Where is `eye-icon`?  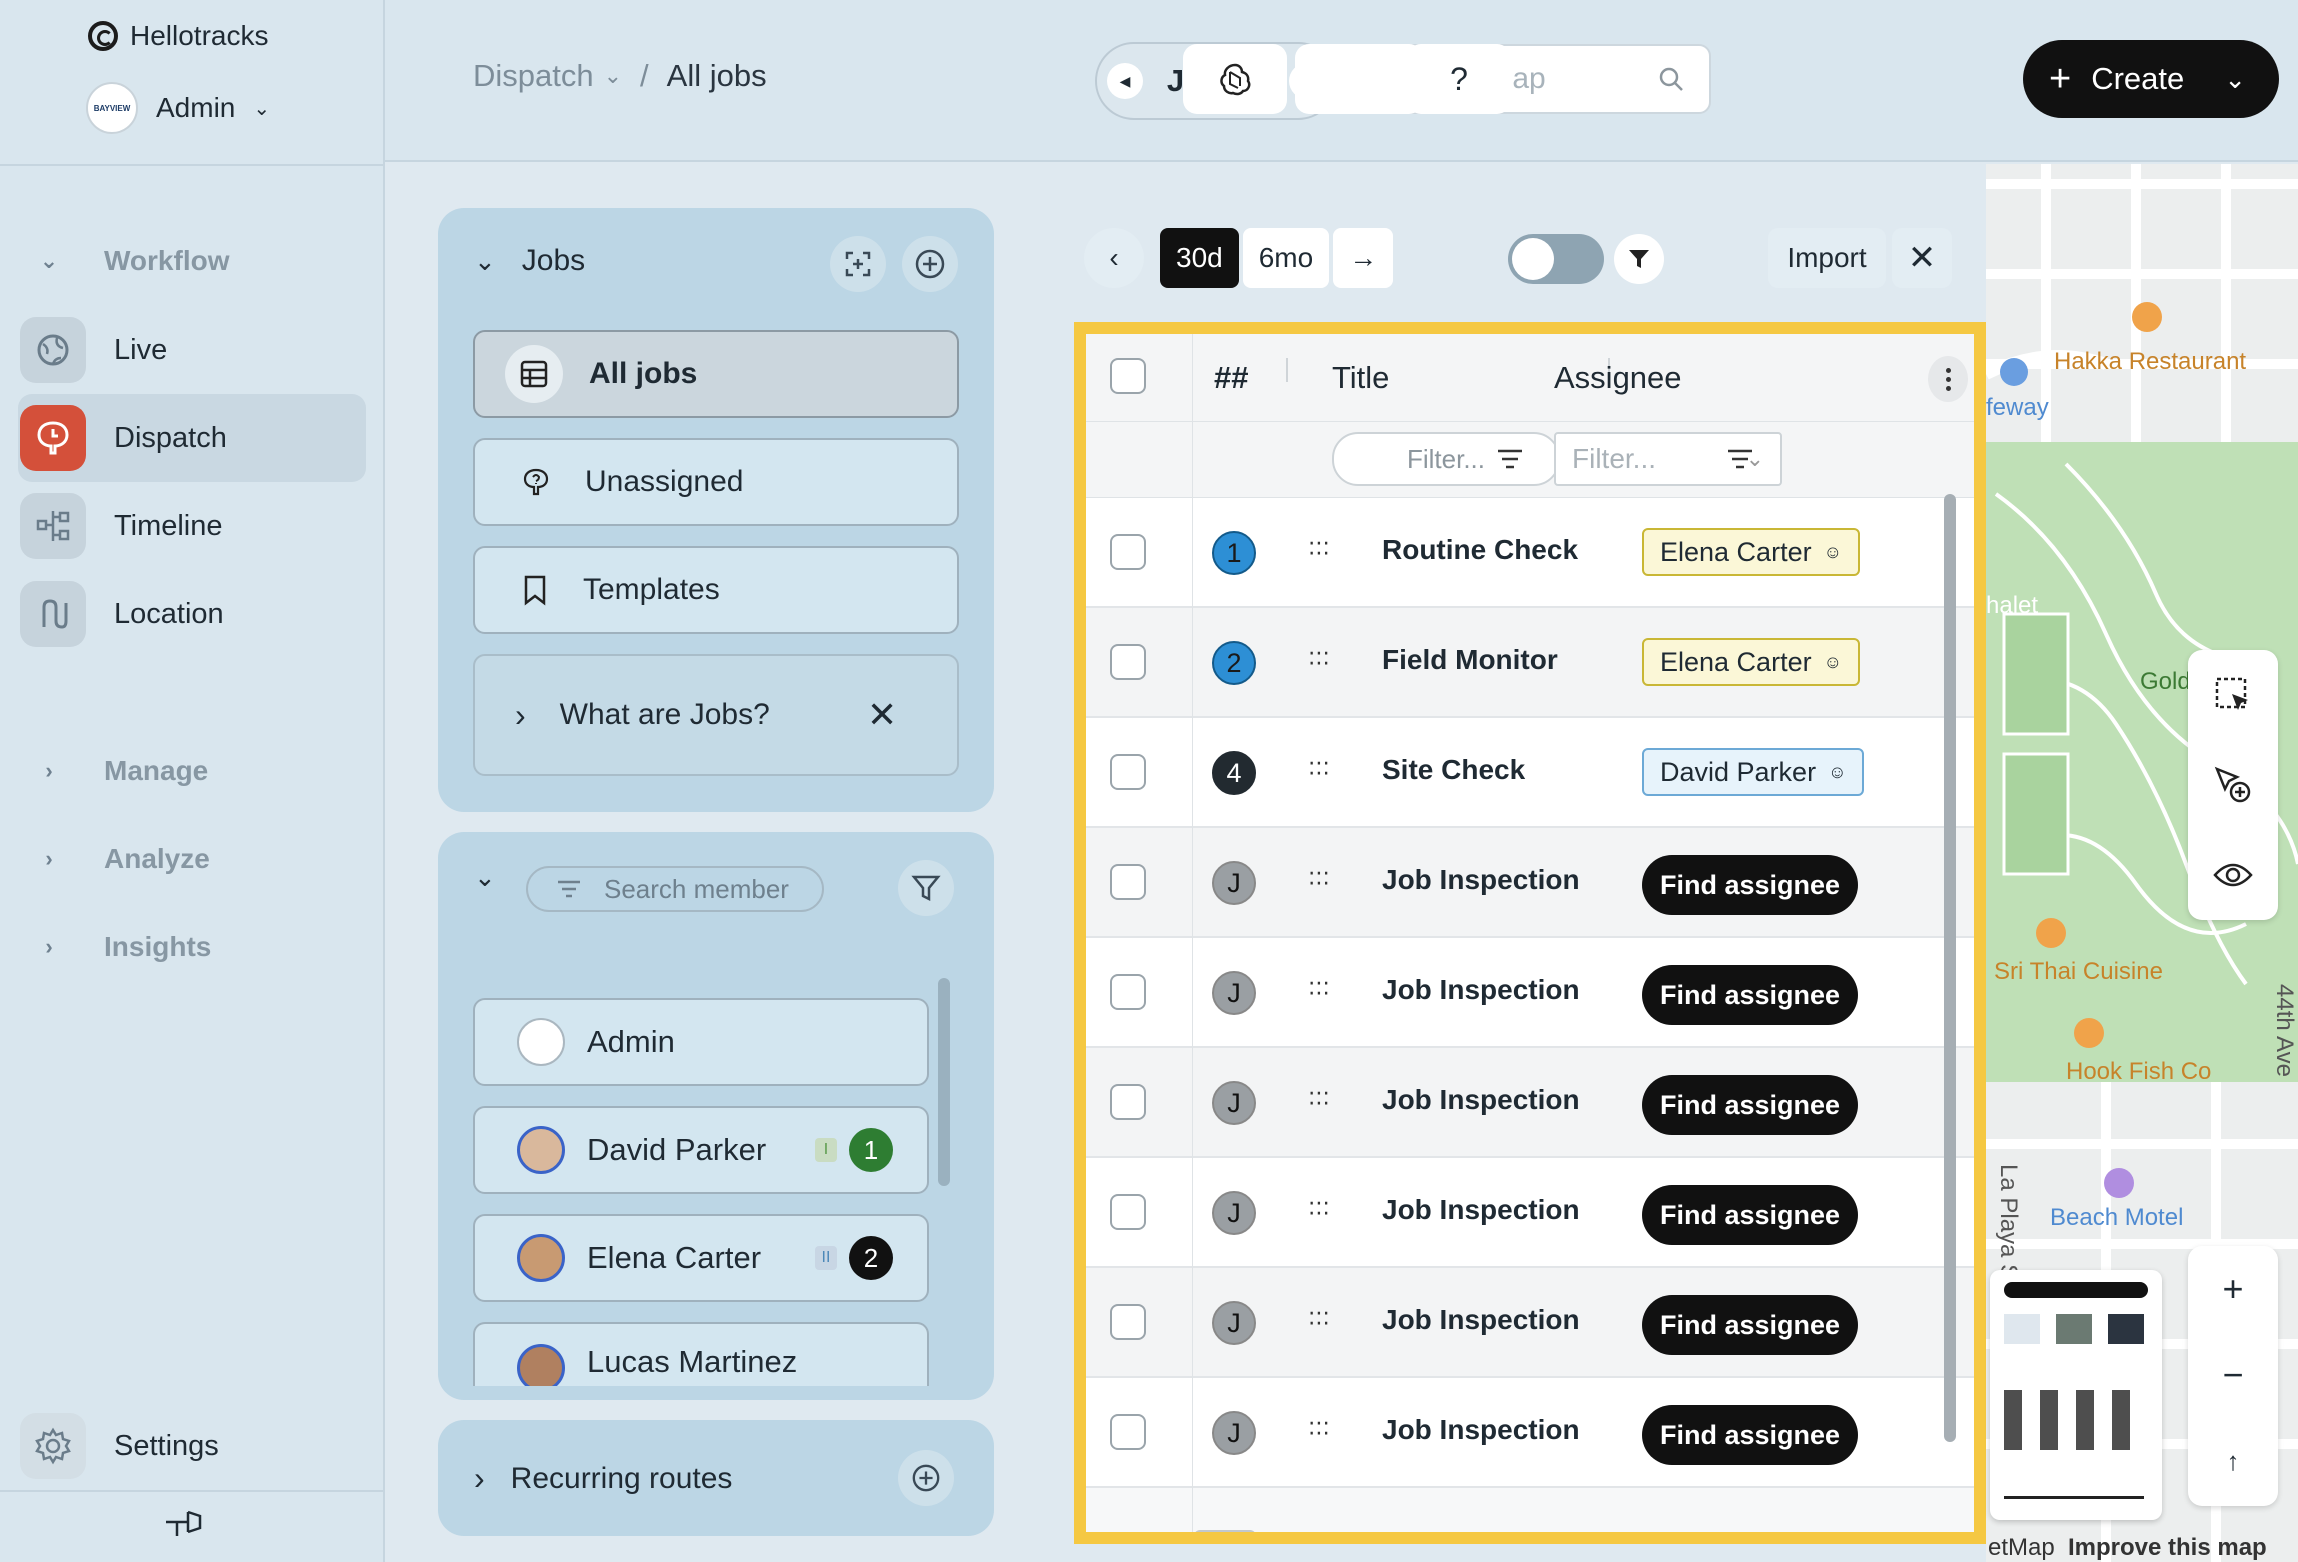 eye-icon is located at coordinates (2233, 875).